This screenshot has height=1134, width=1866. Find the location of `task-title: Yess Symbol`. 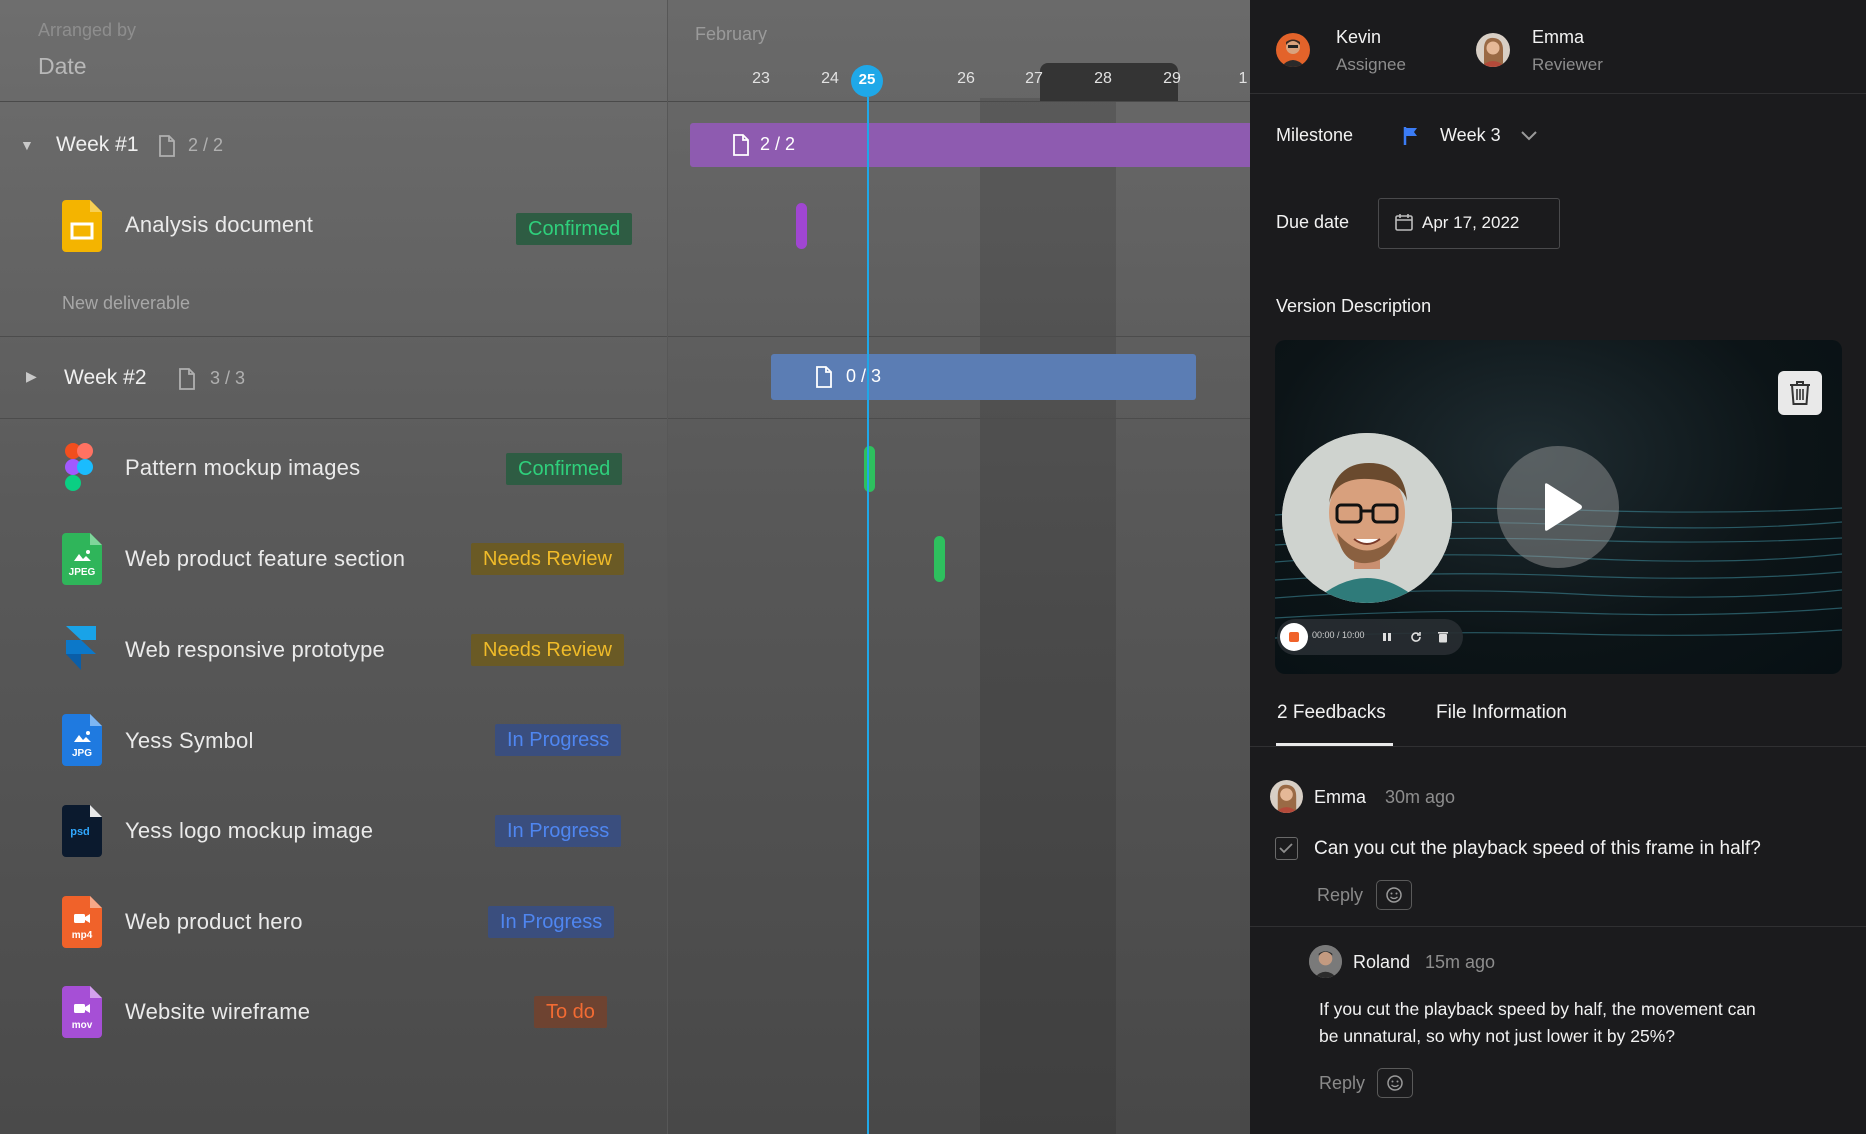

task-title: Yess Symbol is located at coordinates (189, 741).